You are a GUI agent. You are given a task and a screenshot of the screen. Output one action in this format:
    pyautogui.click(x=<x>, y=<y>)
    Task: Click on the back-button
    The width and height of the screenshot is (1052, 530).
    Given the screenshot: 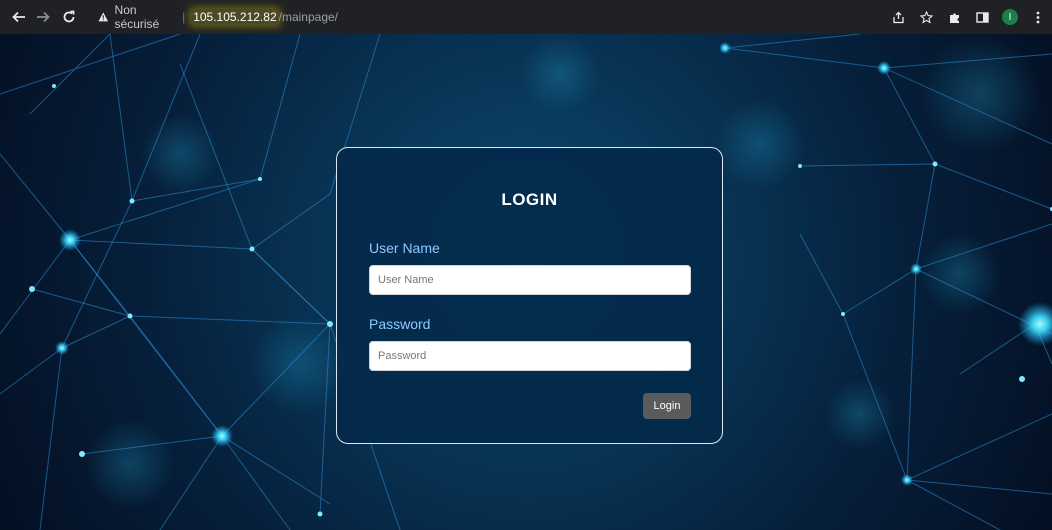 What is the action you would take?
    pyautogui.click(x=19, y=17)
    